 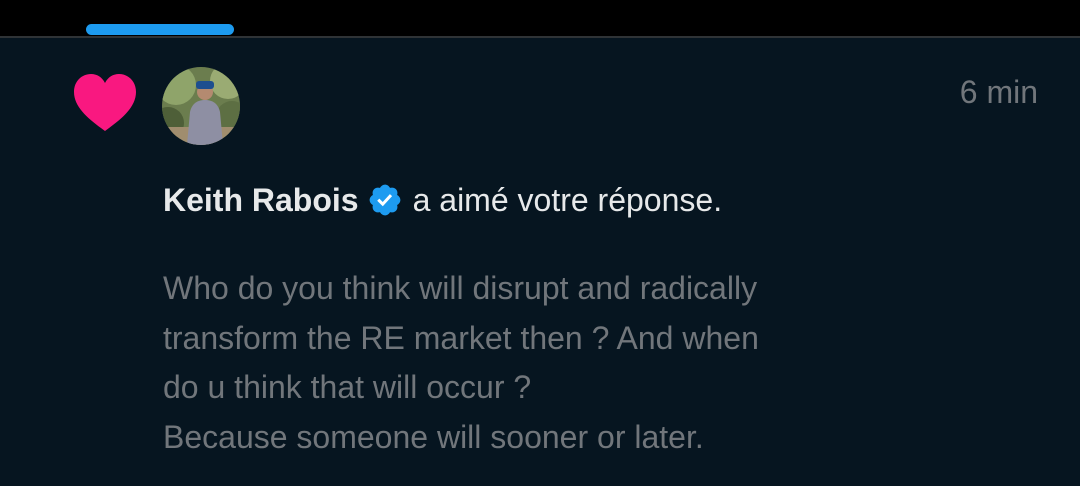 What do you see at coordinates (261, 200) in the screenshot?
I see `user-name: Keith Rabois` at bounding box center [261, 200].